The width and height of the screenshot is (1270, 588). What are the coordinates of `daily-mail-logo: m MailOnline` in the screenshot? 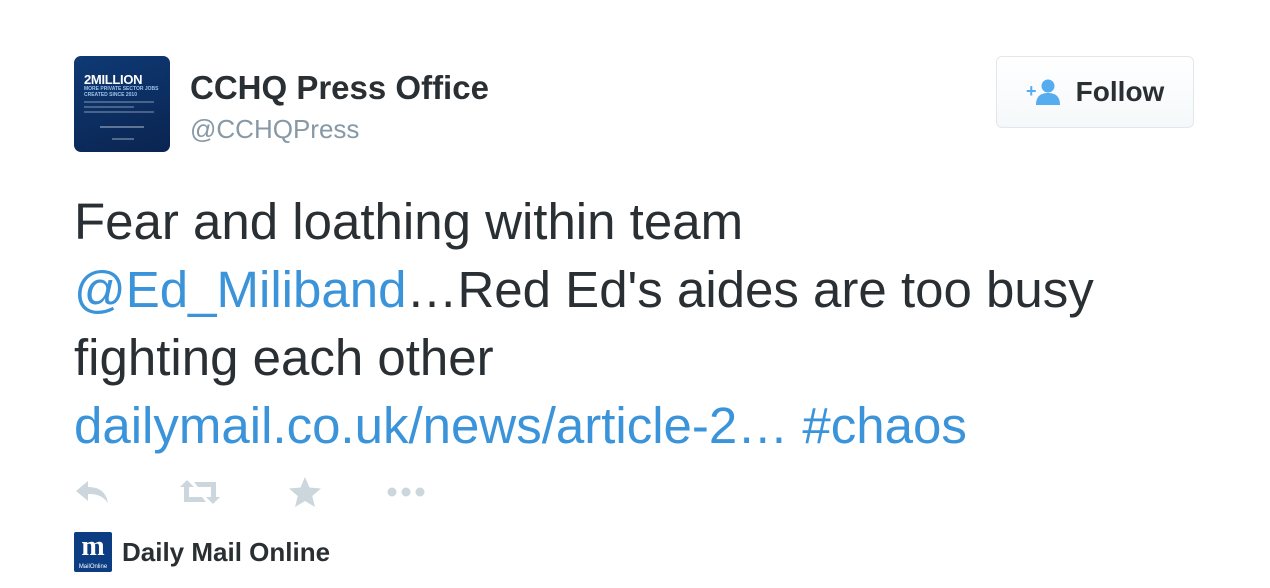 It's located at (93, 552).